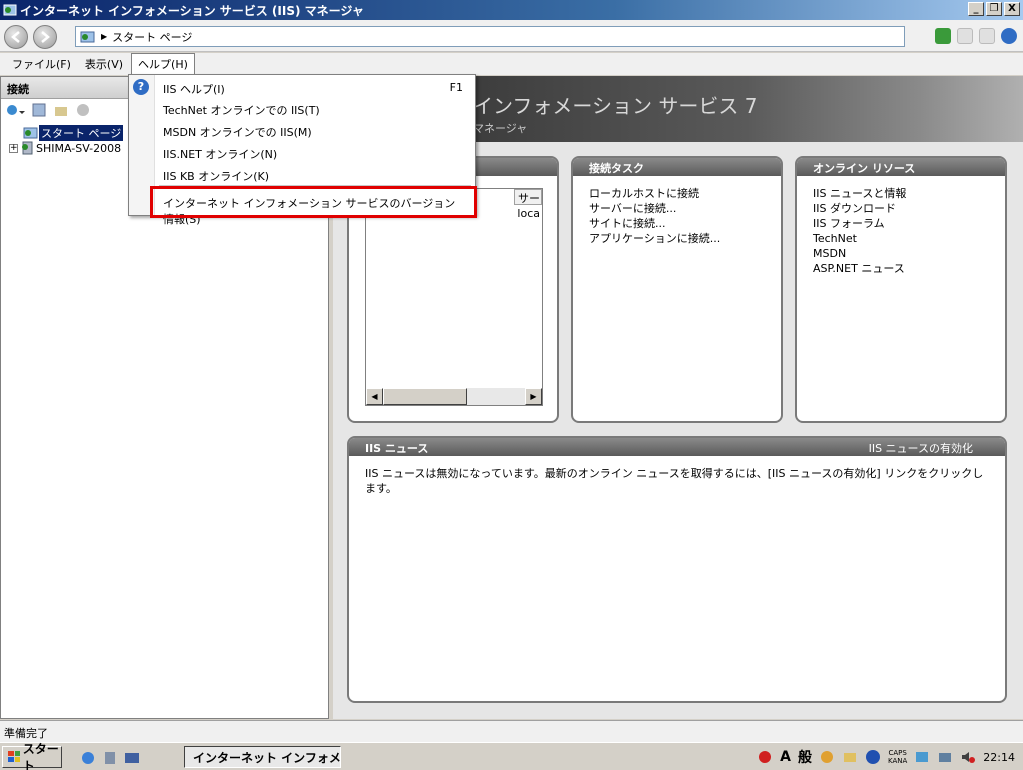 The width and height of the screenshot is (1023, 770). Describe the element at coordinates (901, 208) in the screenshot. I see `iis-download-link: IIS ダウンロード` at that location.